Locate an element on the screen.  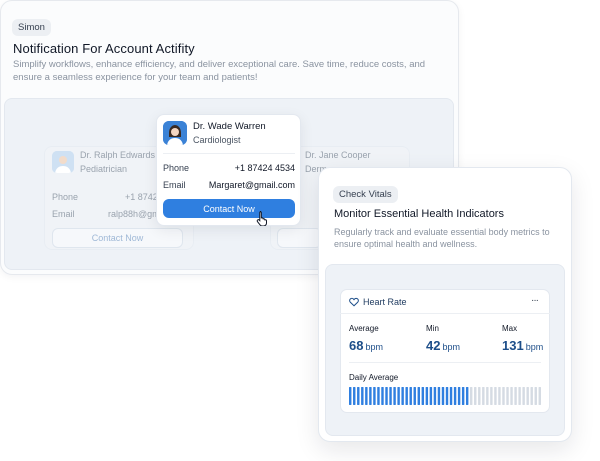
heart-rate-title: Heart Rate is located at coordinates (385, 302).